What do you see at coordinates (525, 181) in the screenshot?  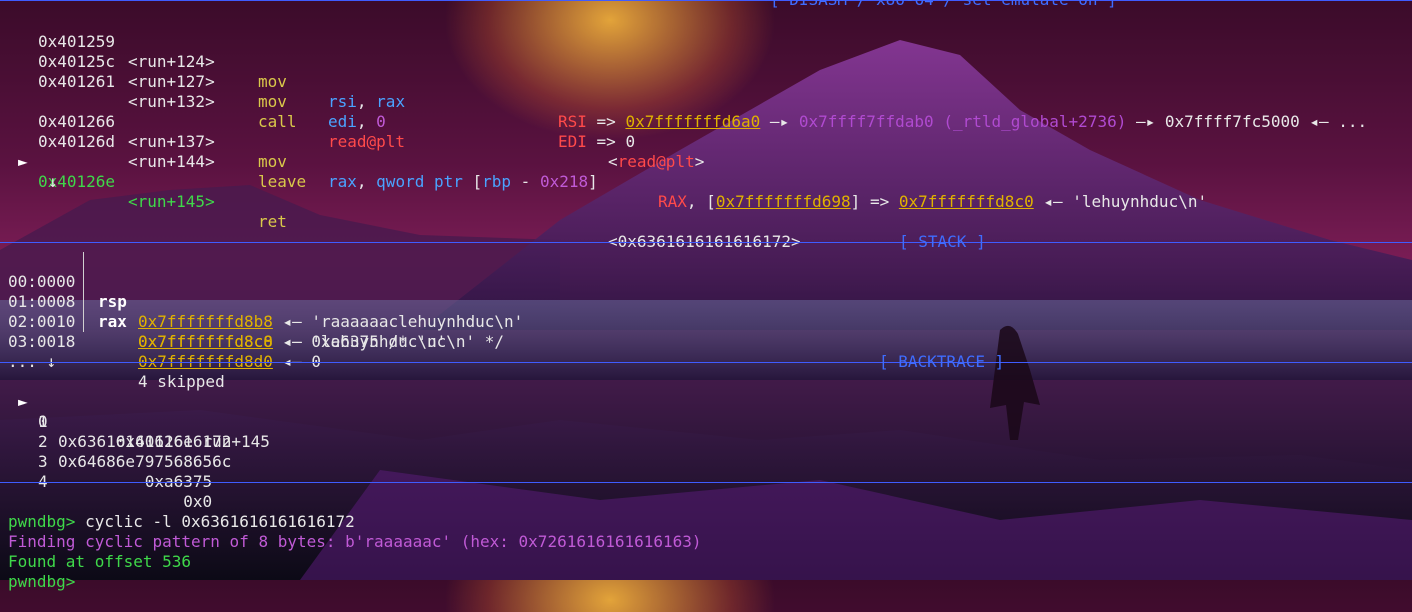 I see `mem-minus: -` at bounding box center [525, 181].